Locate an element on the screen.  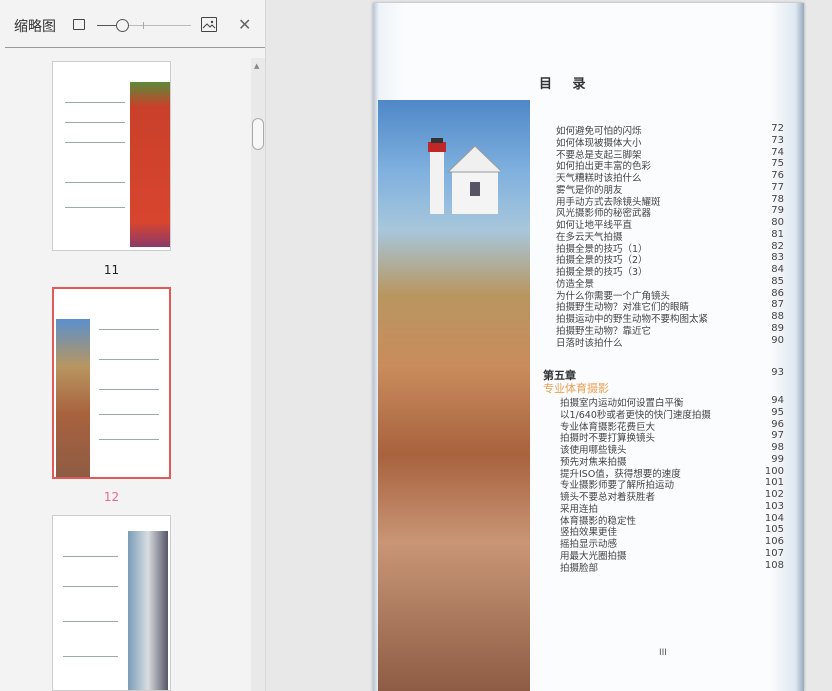
sidebar-title: 缩略图 is located at coordinates (35, 27).